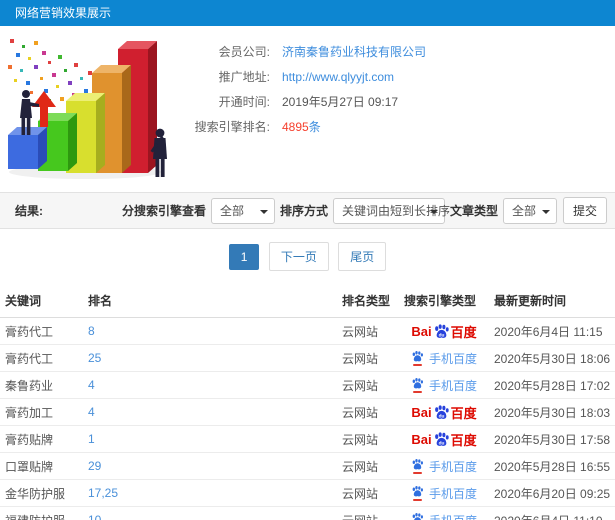  Describe the element at coordinates (354, 51) in the screenshot. I see `company-name-link: 济南秦鲁药业科技有限公司` at that location.